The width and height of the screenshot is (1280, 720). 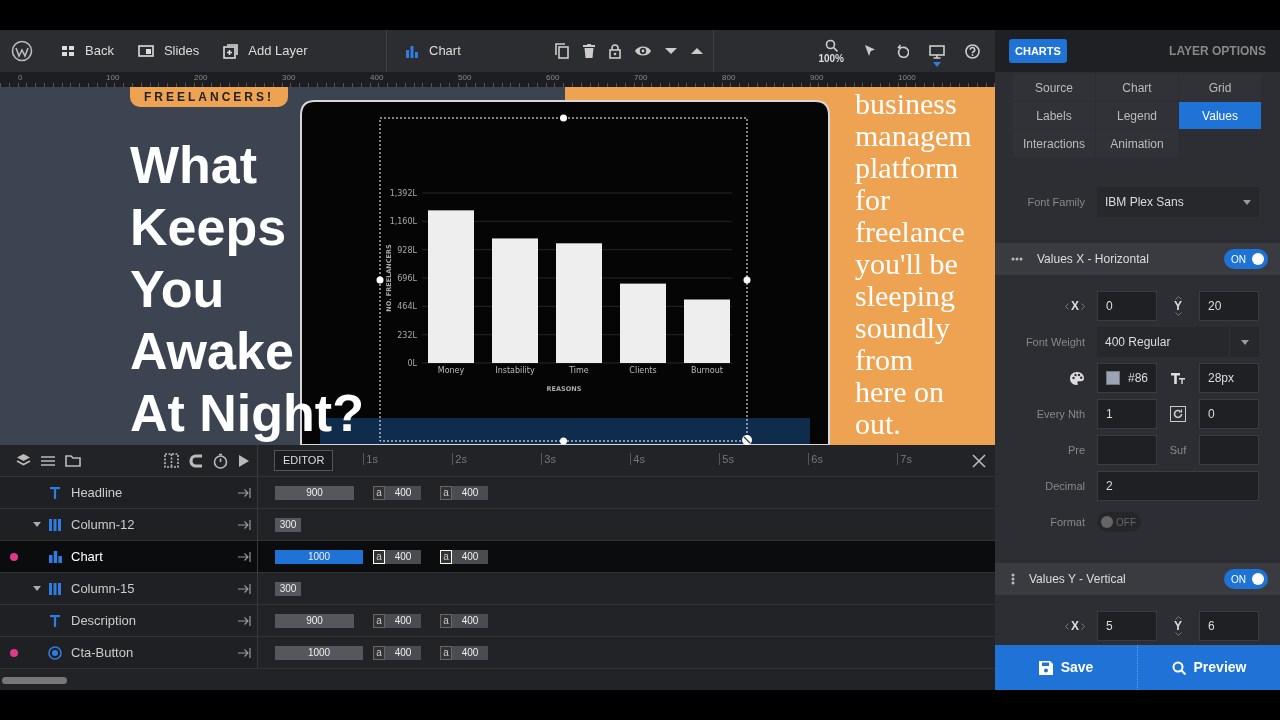 What do you see at coordinates (1229, 378) in the screenshot?
I see `font-size-field: 28px` at bounding box center [1229, 378].